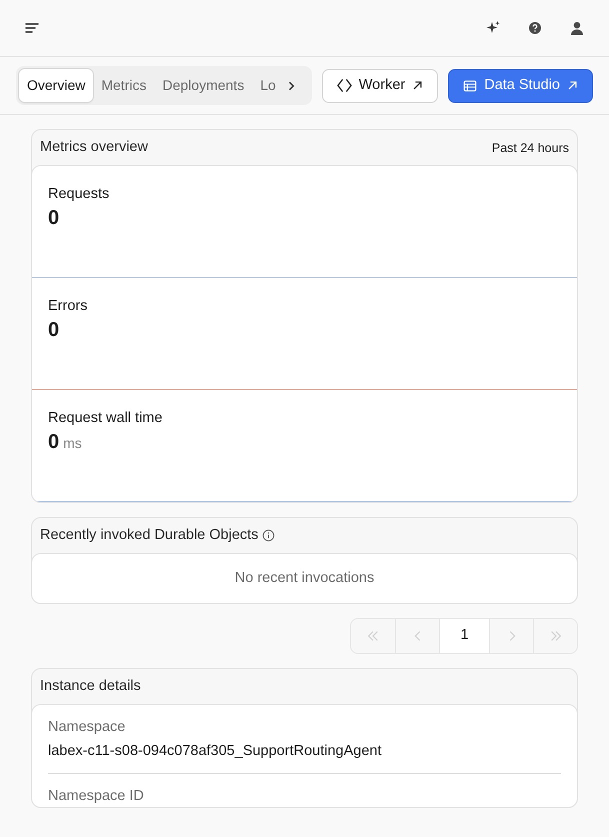 The image size is (609, 837). Describe the element at coordinates (380, 85) in the screenshot. I see `worker-button: Worker` at that location.